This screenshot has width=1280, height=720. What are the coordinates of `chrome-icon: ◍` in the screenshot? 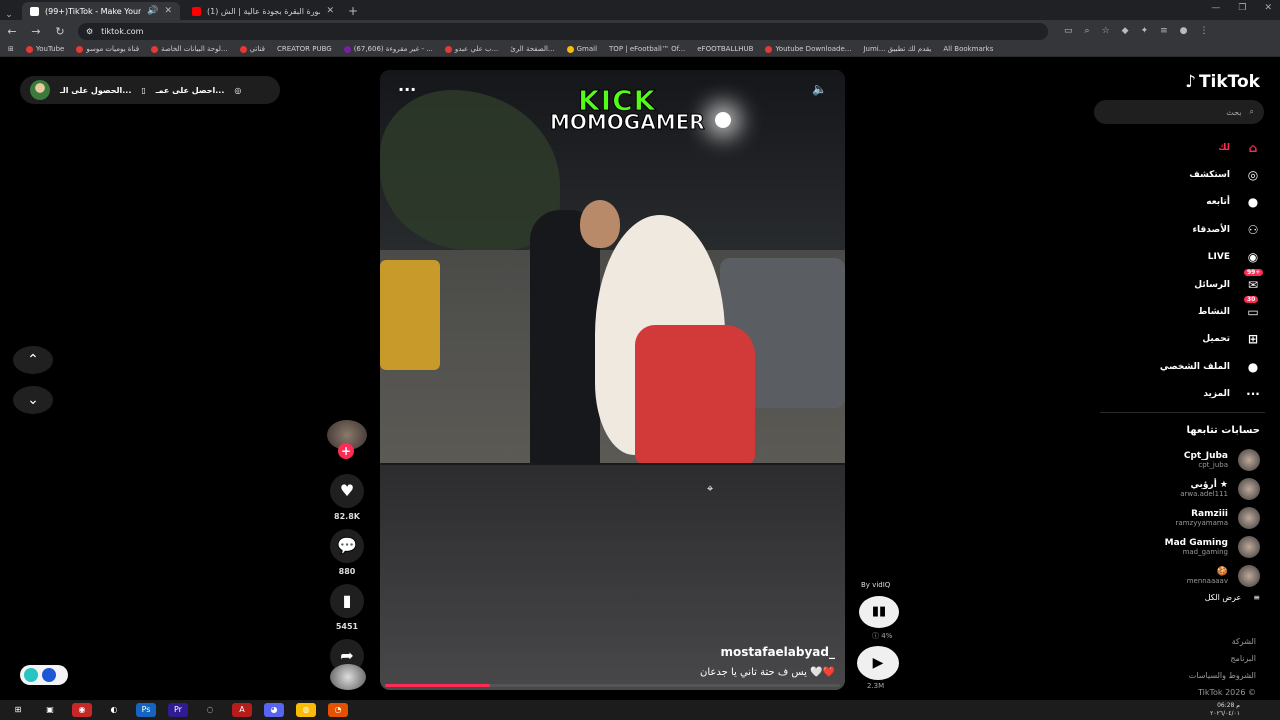 It's located at (306, 710).